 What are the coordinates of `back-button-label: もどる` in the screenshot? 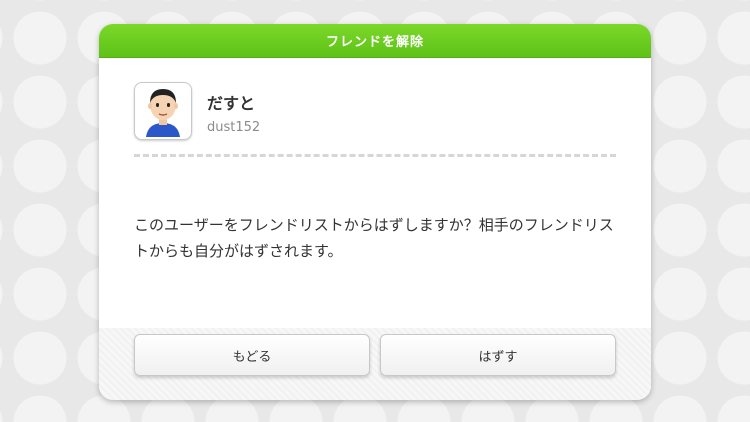 It's located at (252, 357).